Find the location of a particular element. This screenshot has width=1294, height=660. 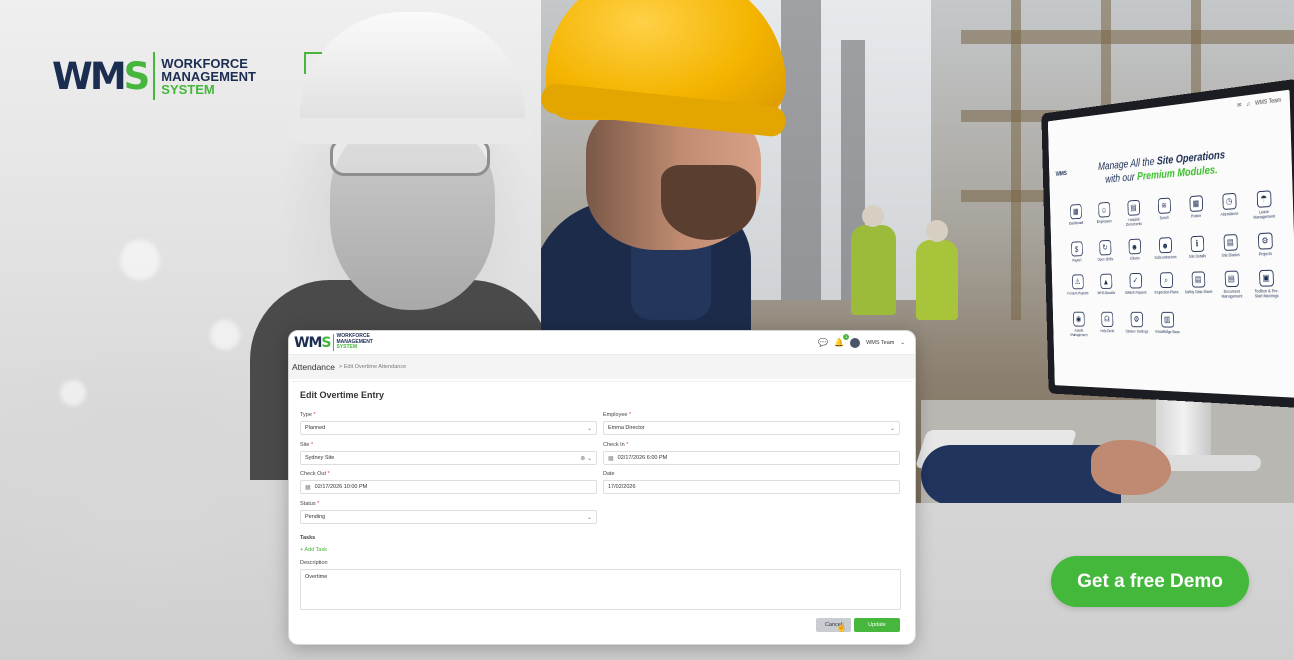

module-tile: ▤ Document Management is located at coordinates (1232, 284).